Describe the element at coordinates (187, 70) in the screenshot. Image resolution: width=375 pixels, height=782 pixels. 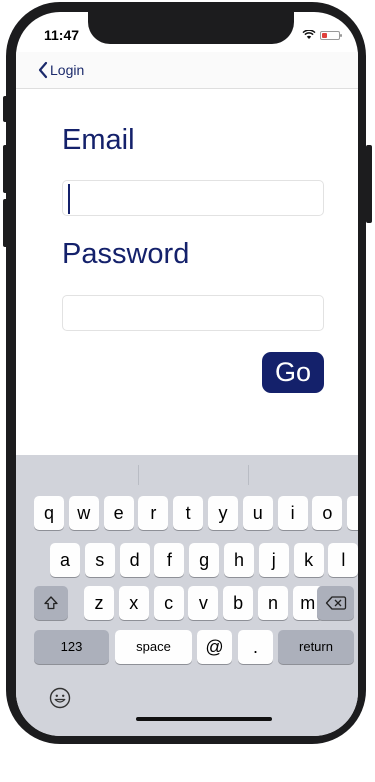
I see `navigation-bar: Login` at that location.